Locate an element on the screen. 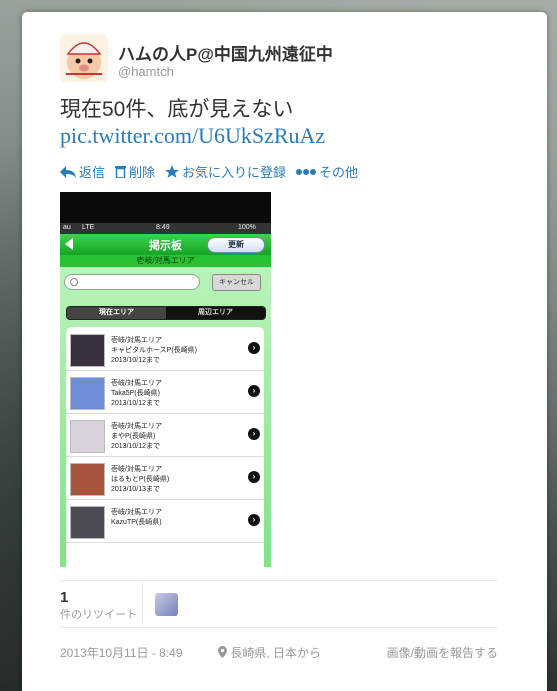  area-segment-control: 現在エリア 周辺エリア is located at coordinates (166, 313).